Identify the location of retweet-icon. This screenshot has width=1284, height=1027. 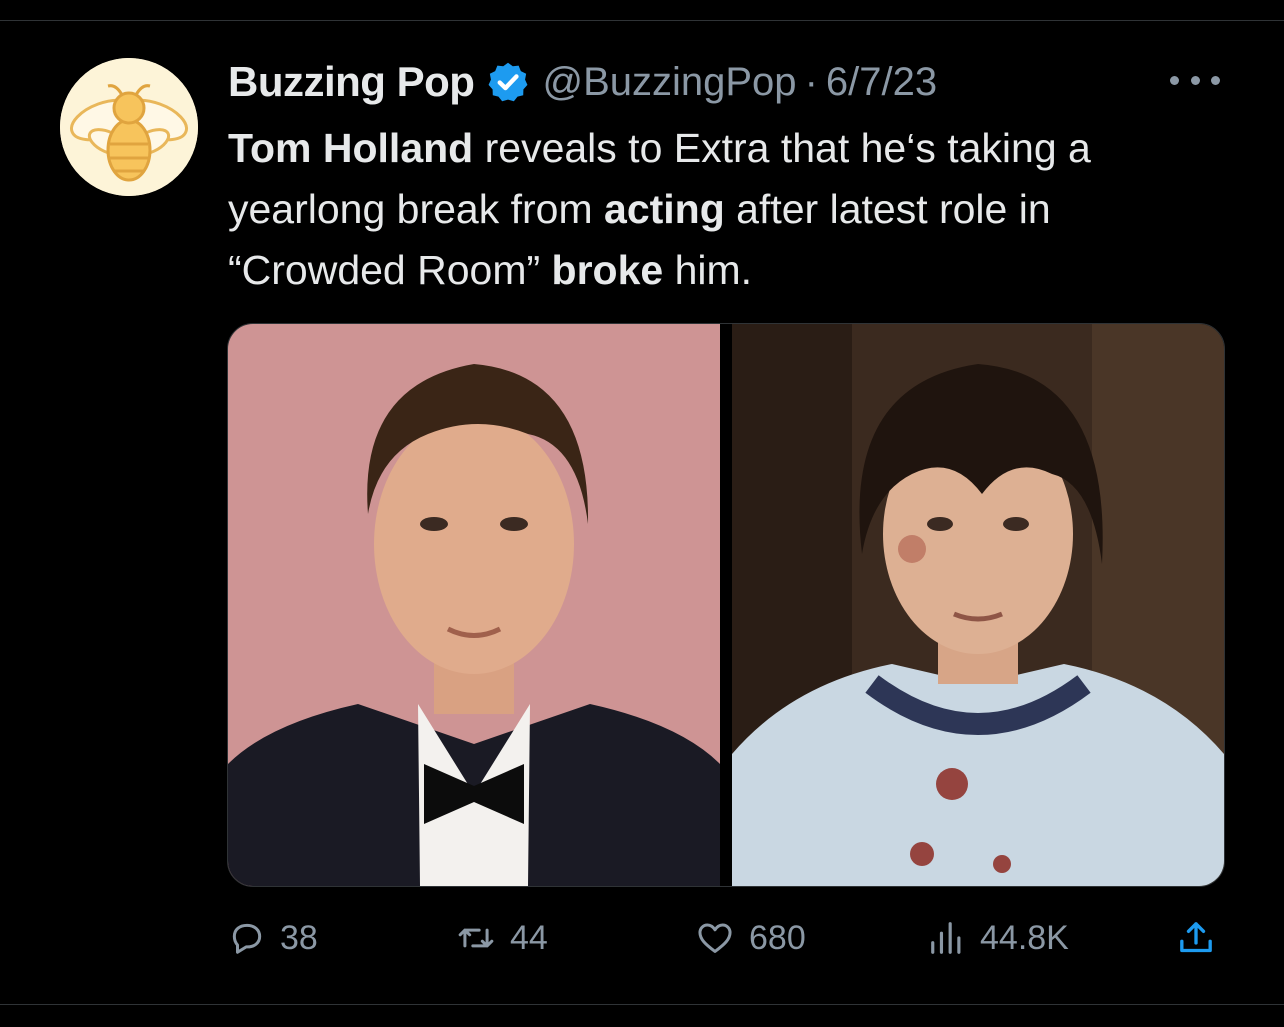
(476, 938).